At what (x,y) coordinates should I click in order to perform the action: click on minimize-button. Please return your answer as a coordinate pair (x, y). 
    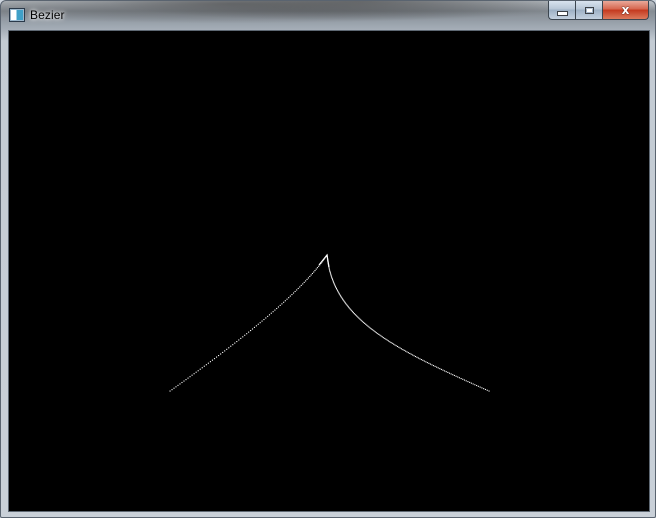
    Looking at the image, I should click on (561, 10).